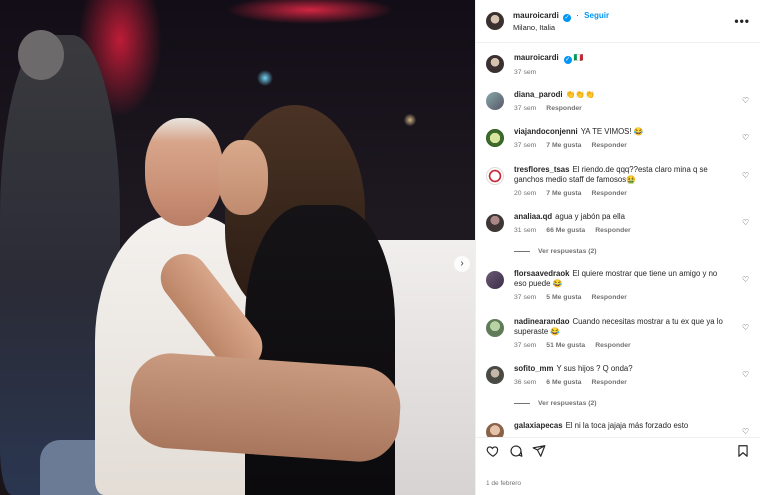  Describe the element at coordinates (561, 27) in the screenshot. I see `location-link: Milano, Italia` at that location.